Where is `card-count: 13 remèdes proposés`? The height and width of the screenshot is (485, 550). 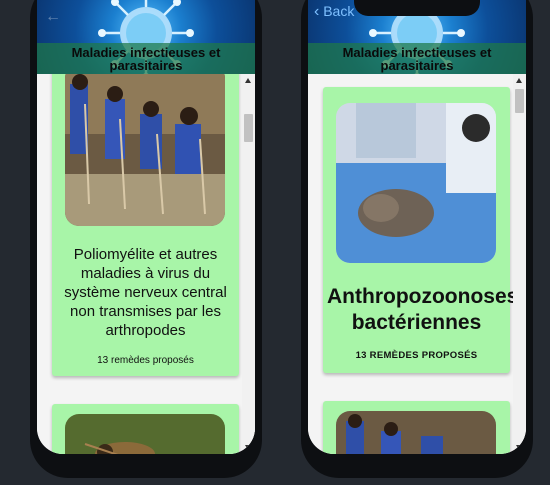 card-count: 13 remèdes proposés is located at coordinates (145, 360).